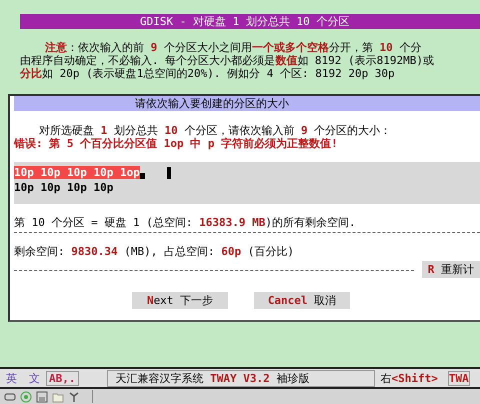 Image resolution: width=480 pixels, height=404 pixels. What do you see at coordinates (227, 60) in the screenshot?
I see `notice-text: 由程序自动确定，不必输入. 每个分区大小都必须是数值如 8192 (表示8192MB)或` at bounding box center [227, 60].